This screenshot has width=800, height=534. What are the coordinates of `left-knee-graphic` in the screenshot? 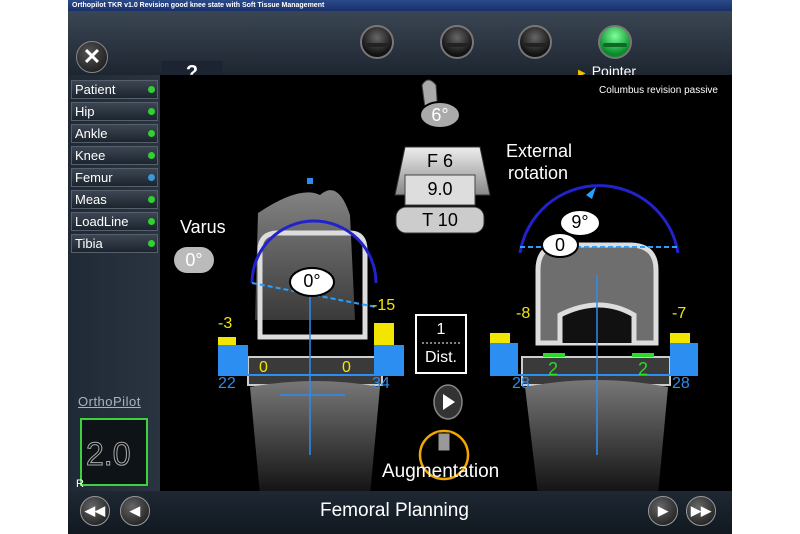 It's located at (311, 336).